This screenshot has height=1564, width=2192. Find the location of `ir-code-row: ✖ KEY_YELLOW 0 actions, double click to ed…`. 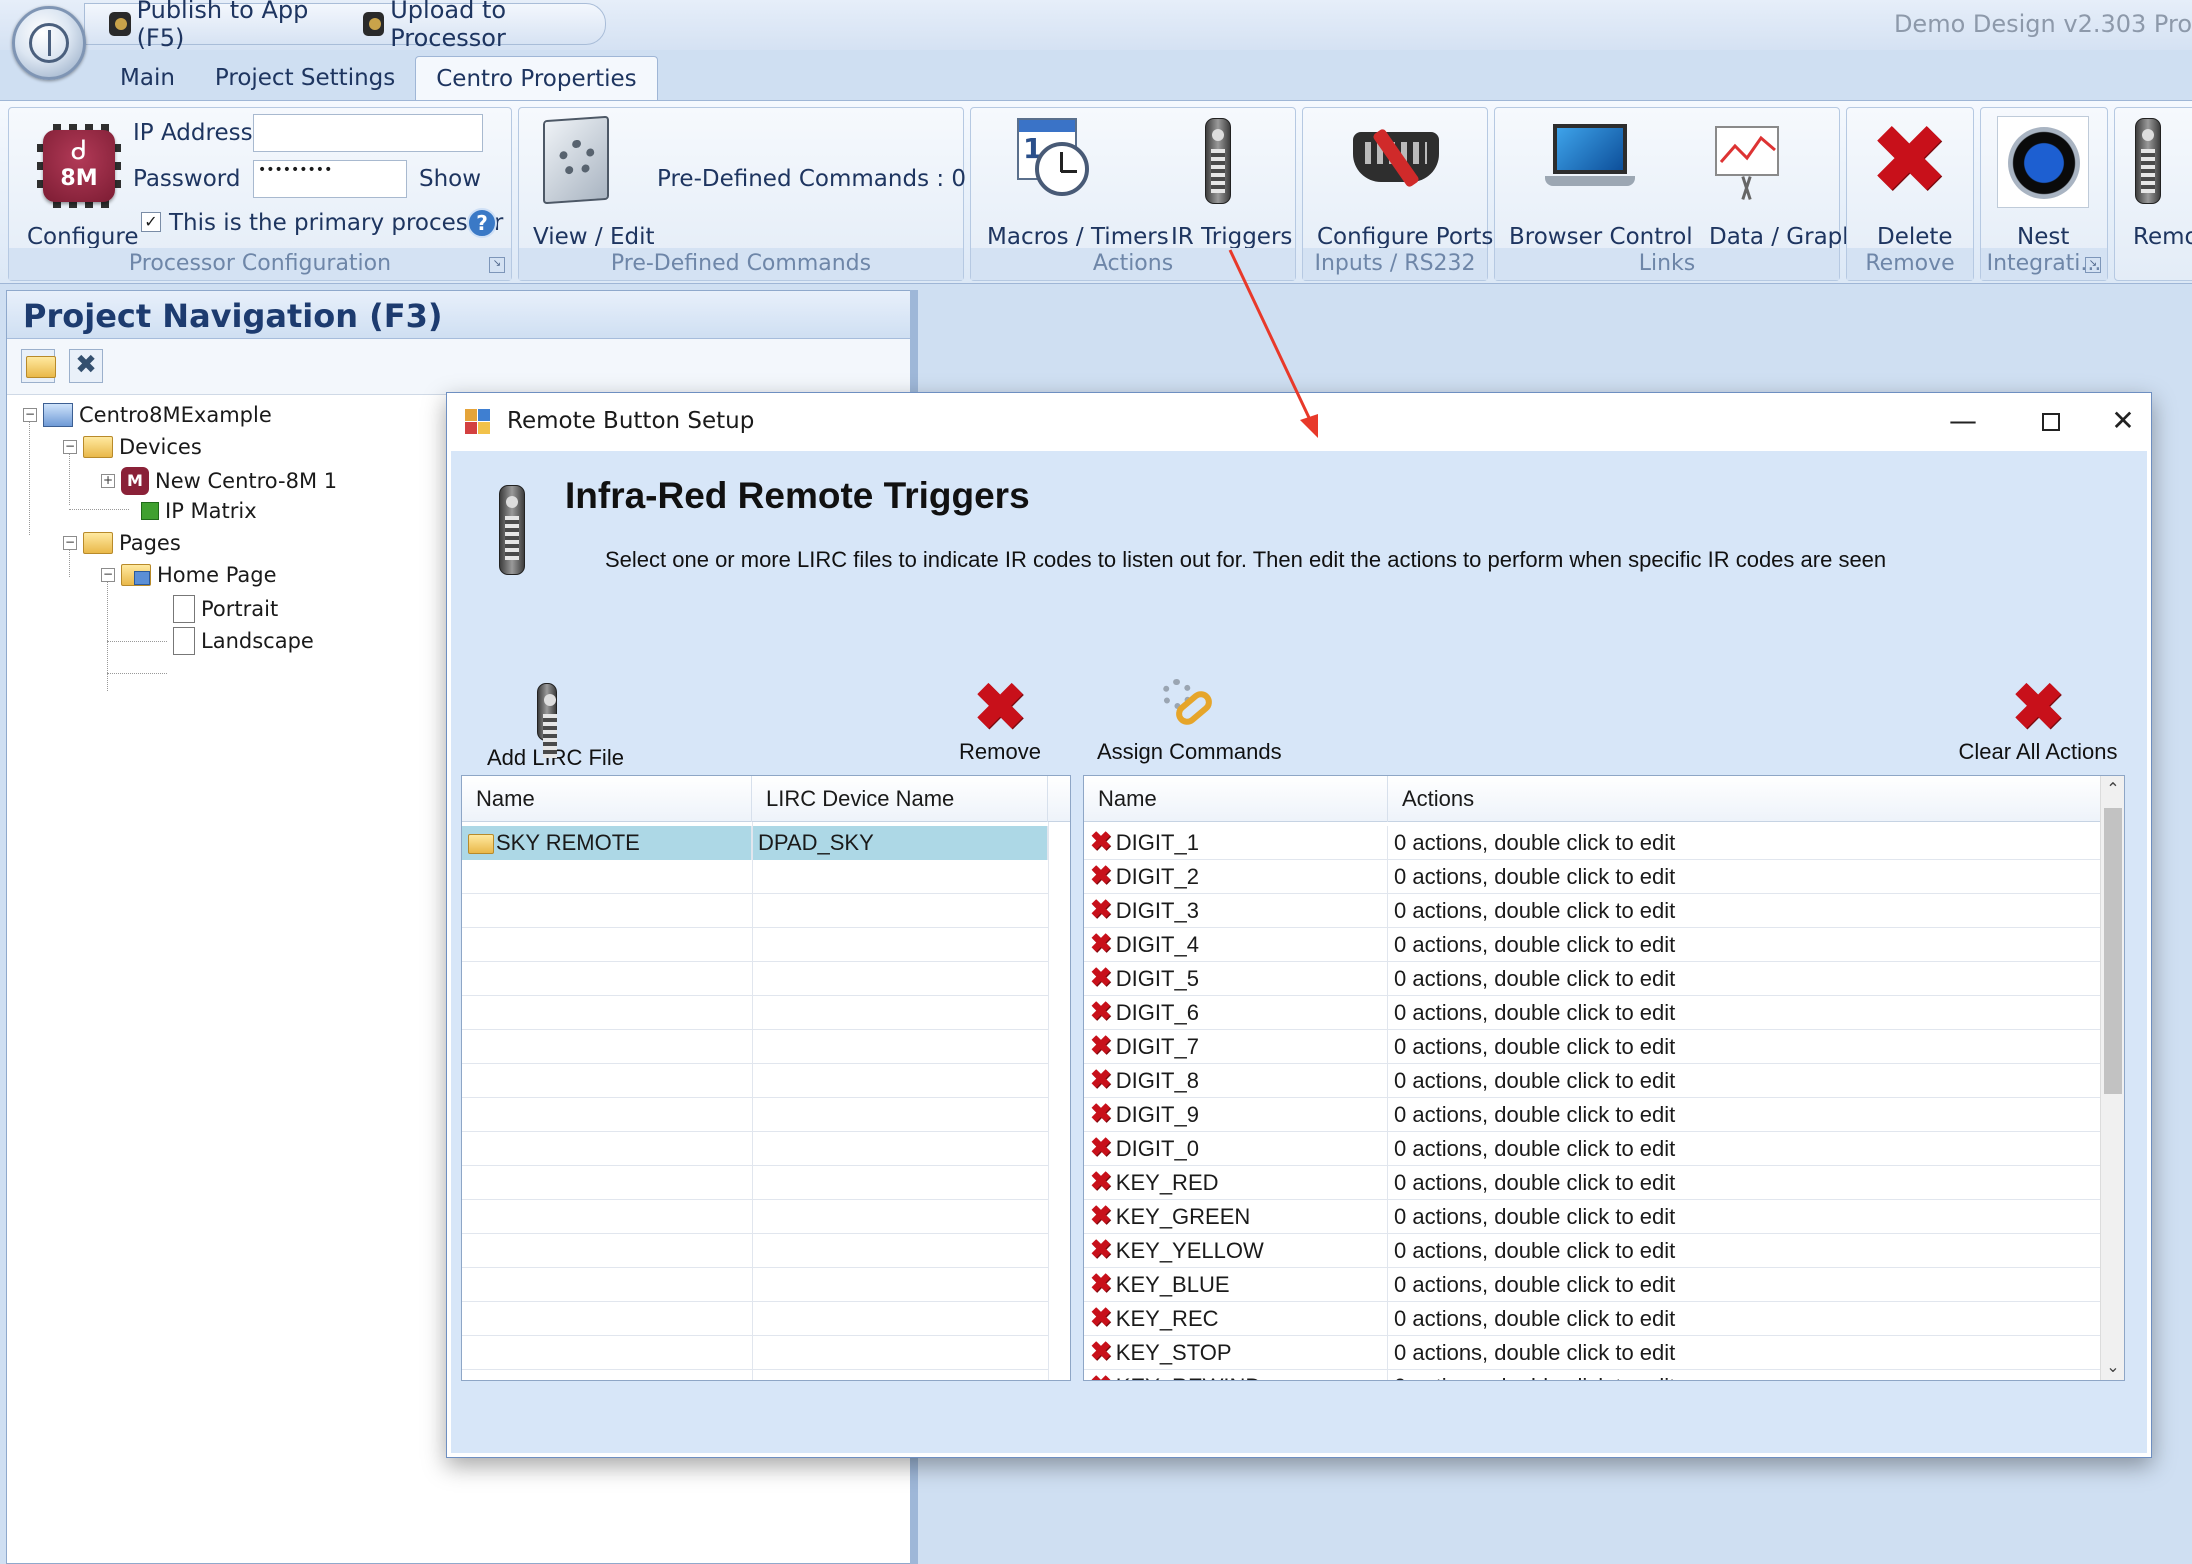

ir-code-row: ✖ KEY_YELLOW 0 actions, double click to ed… is located at coordinates (1593, 1251).